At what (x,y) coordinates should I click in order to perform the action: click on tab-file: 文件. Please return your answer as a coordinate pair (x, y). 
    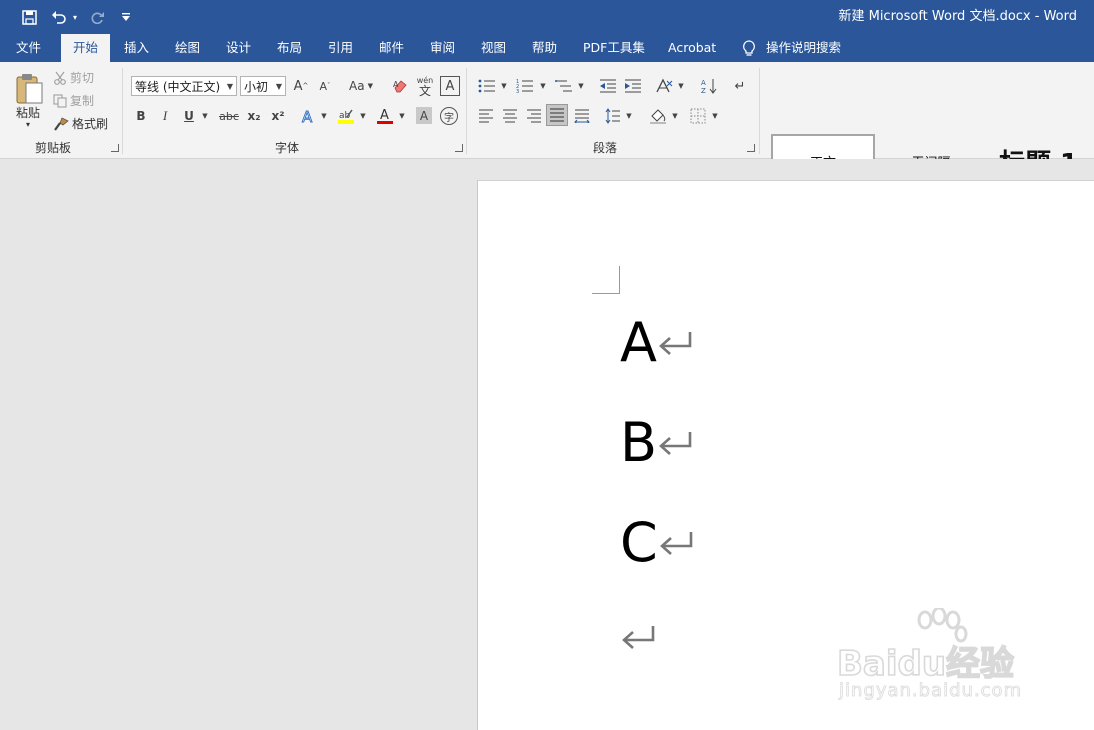
    Looking at the image, I should click on (28, 48).